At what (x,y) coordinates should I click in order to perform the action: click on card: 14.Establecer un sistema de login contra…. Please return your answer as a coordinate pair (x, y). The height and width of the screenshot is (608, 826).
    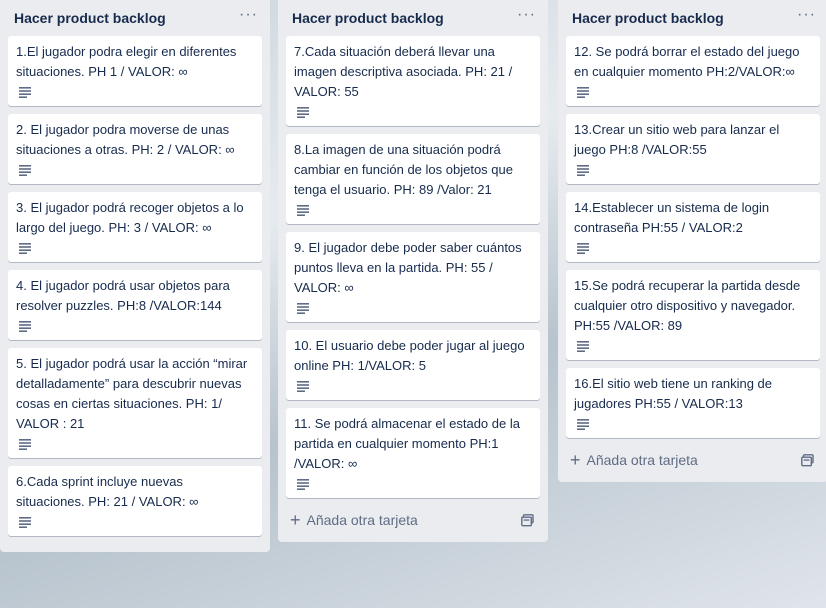
    Looking at the image, I should click on (693, 227).